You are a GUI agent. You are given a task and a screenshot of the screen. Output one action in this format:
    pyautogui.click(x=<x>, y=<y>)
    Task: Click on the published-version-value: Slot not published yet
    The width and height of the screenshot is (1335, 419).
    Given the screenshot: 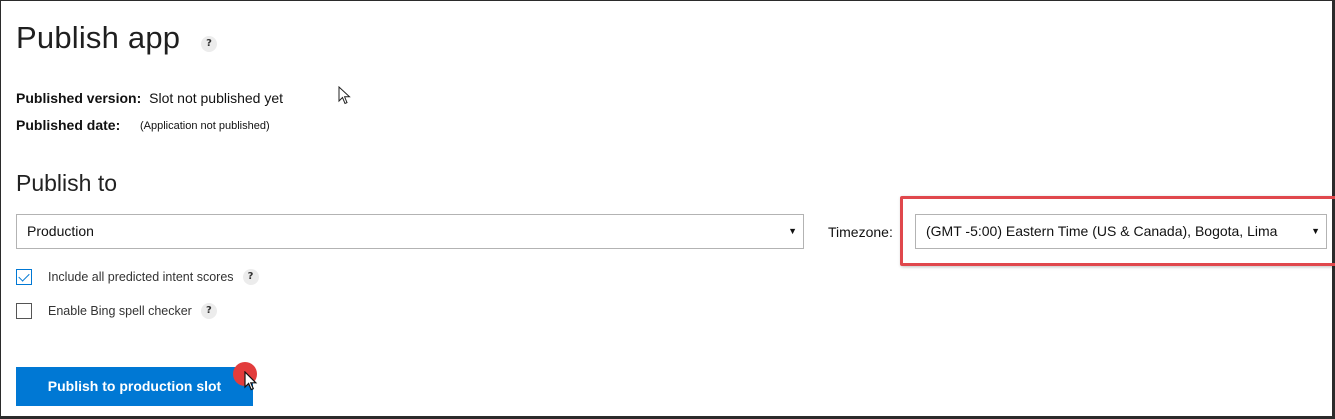 What is the action you would take?
    pyautogui.click(x=216, y=98)
    